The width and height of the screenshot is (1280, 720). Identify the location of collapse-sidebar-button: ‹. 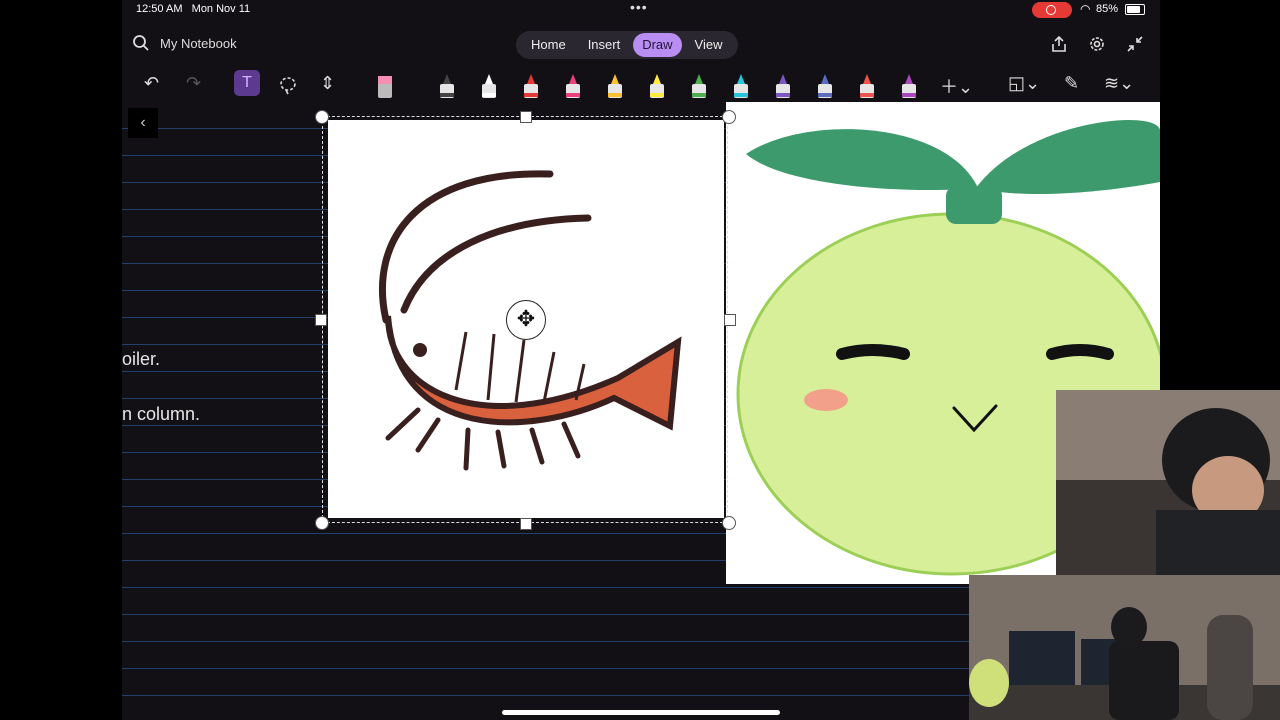
(143, 123).